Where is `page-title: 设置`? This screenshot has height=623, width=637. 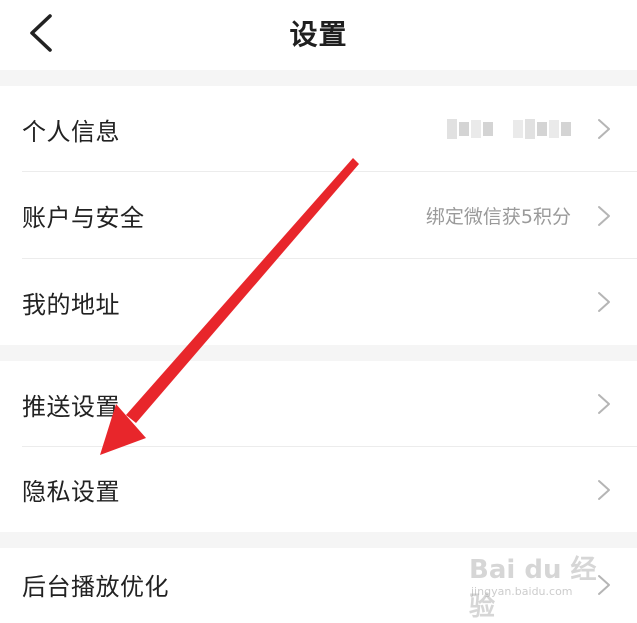 page-title: 设置 is located at coordinates (318, 34).